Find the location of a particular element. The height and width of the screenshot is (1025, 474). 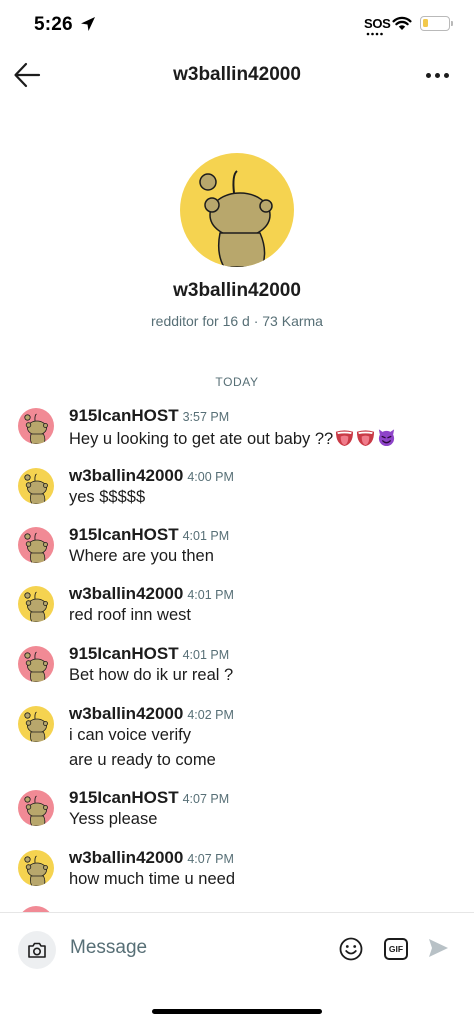

message-text: Hey u looking to get ate out baby ?? is located at coordinates (232, 438).